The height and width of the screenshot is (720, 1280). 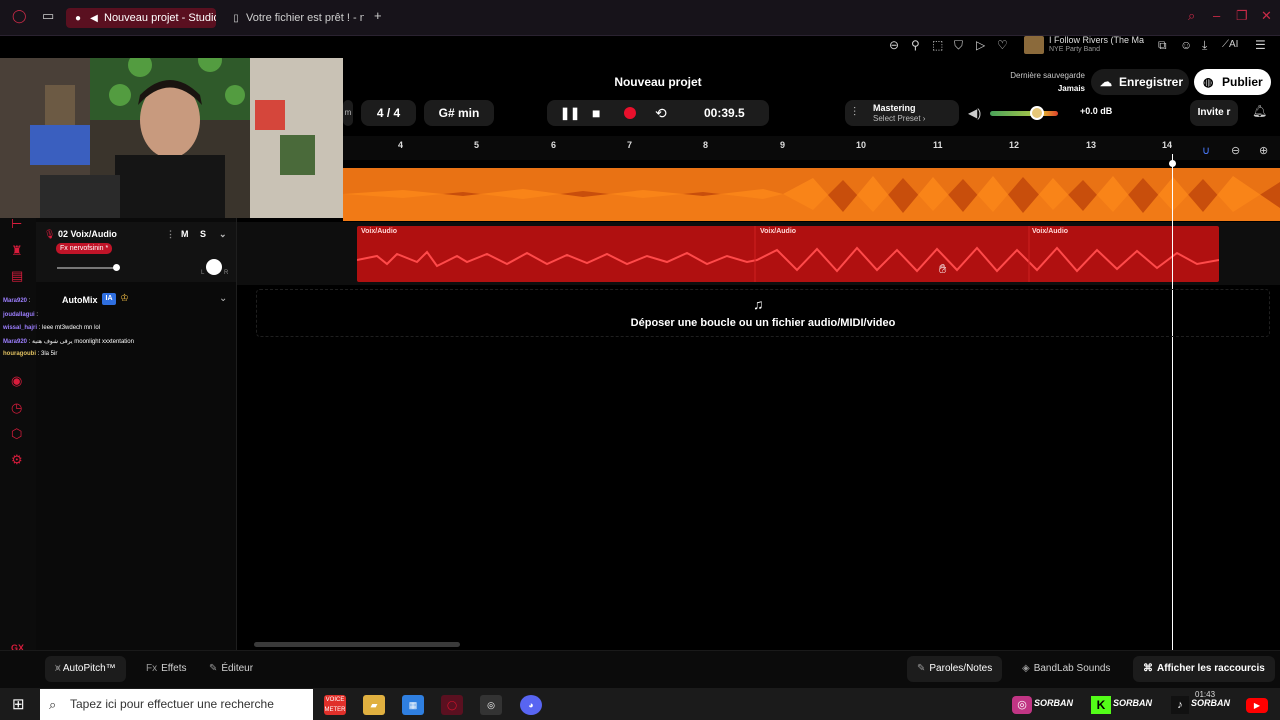 I want to click on pin-icon: ⚲, so click(x=915, y=45).